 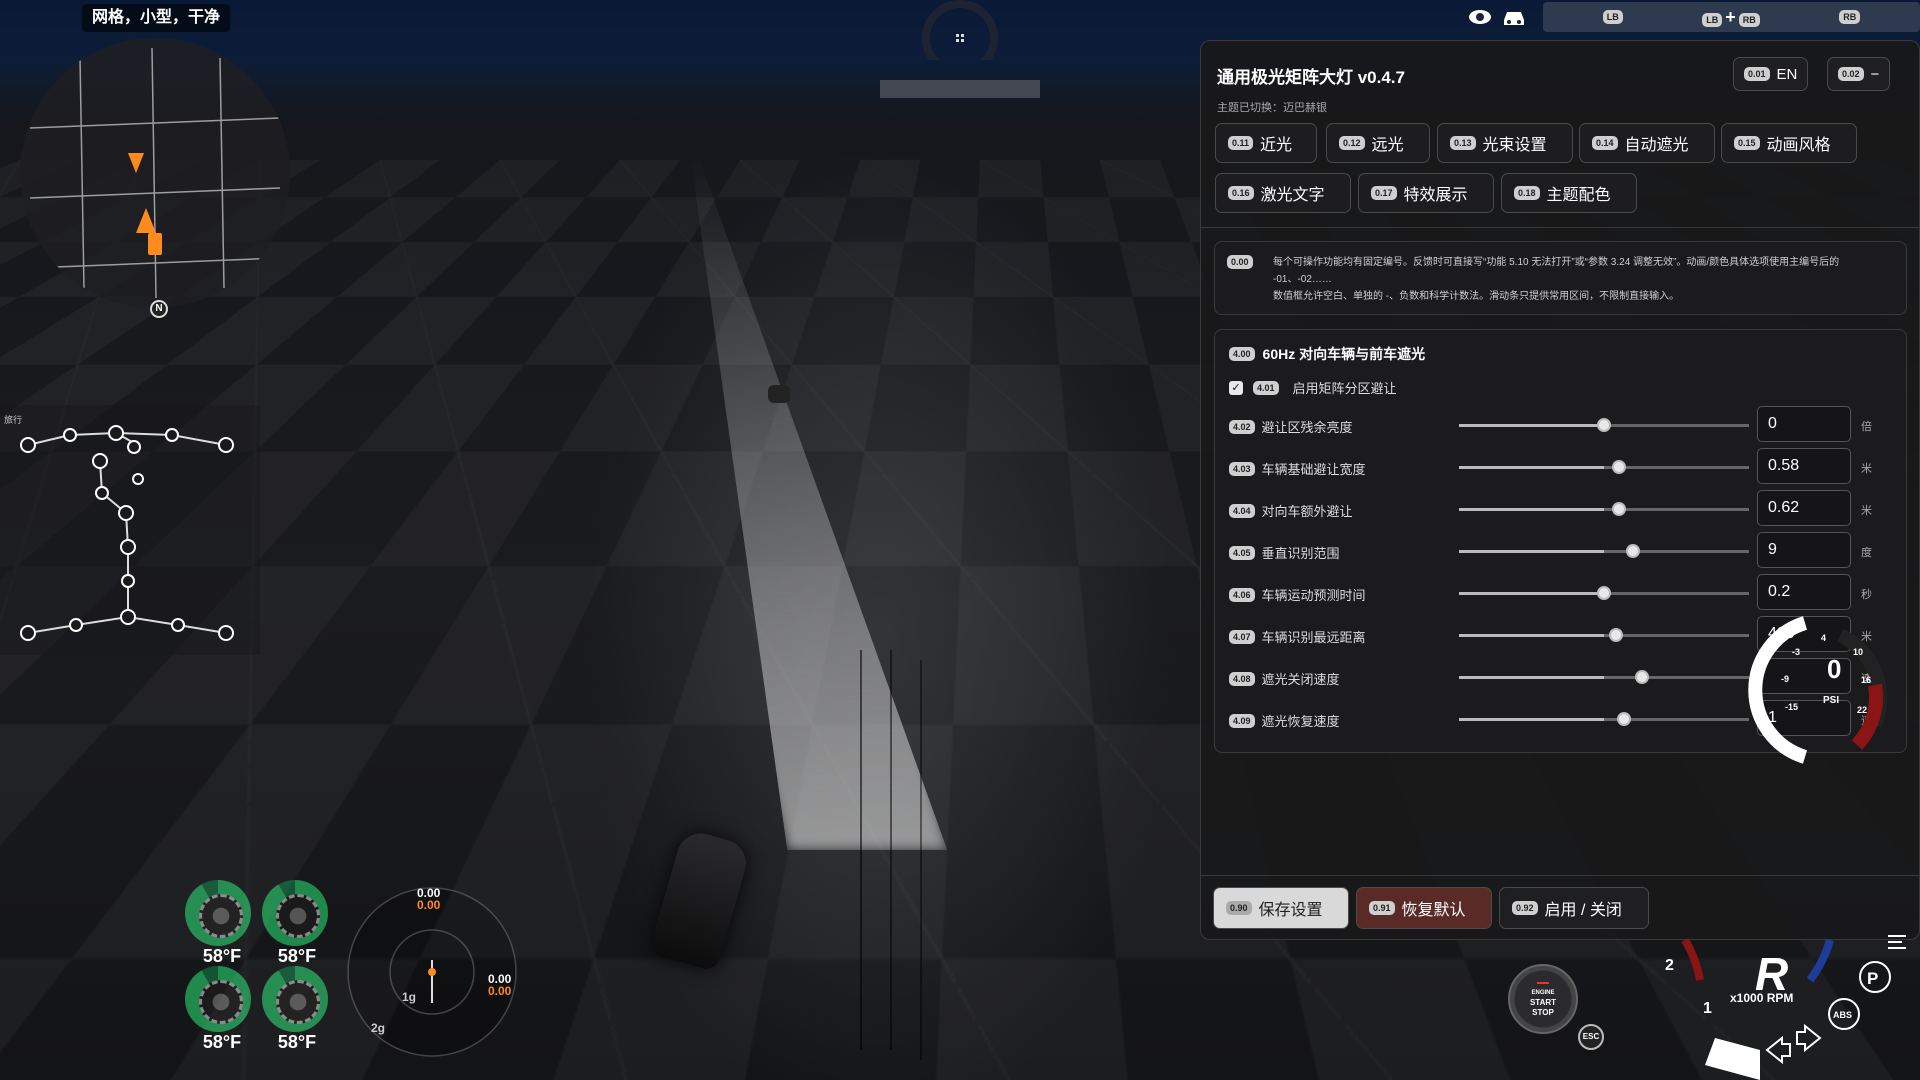 I want to click on top-right-toolbar: LB LB + RB RB, so click(x=1692, y=17).